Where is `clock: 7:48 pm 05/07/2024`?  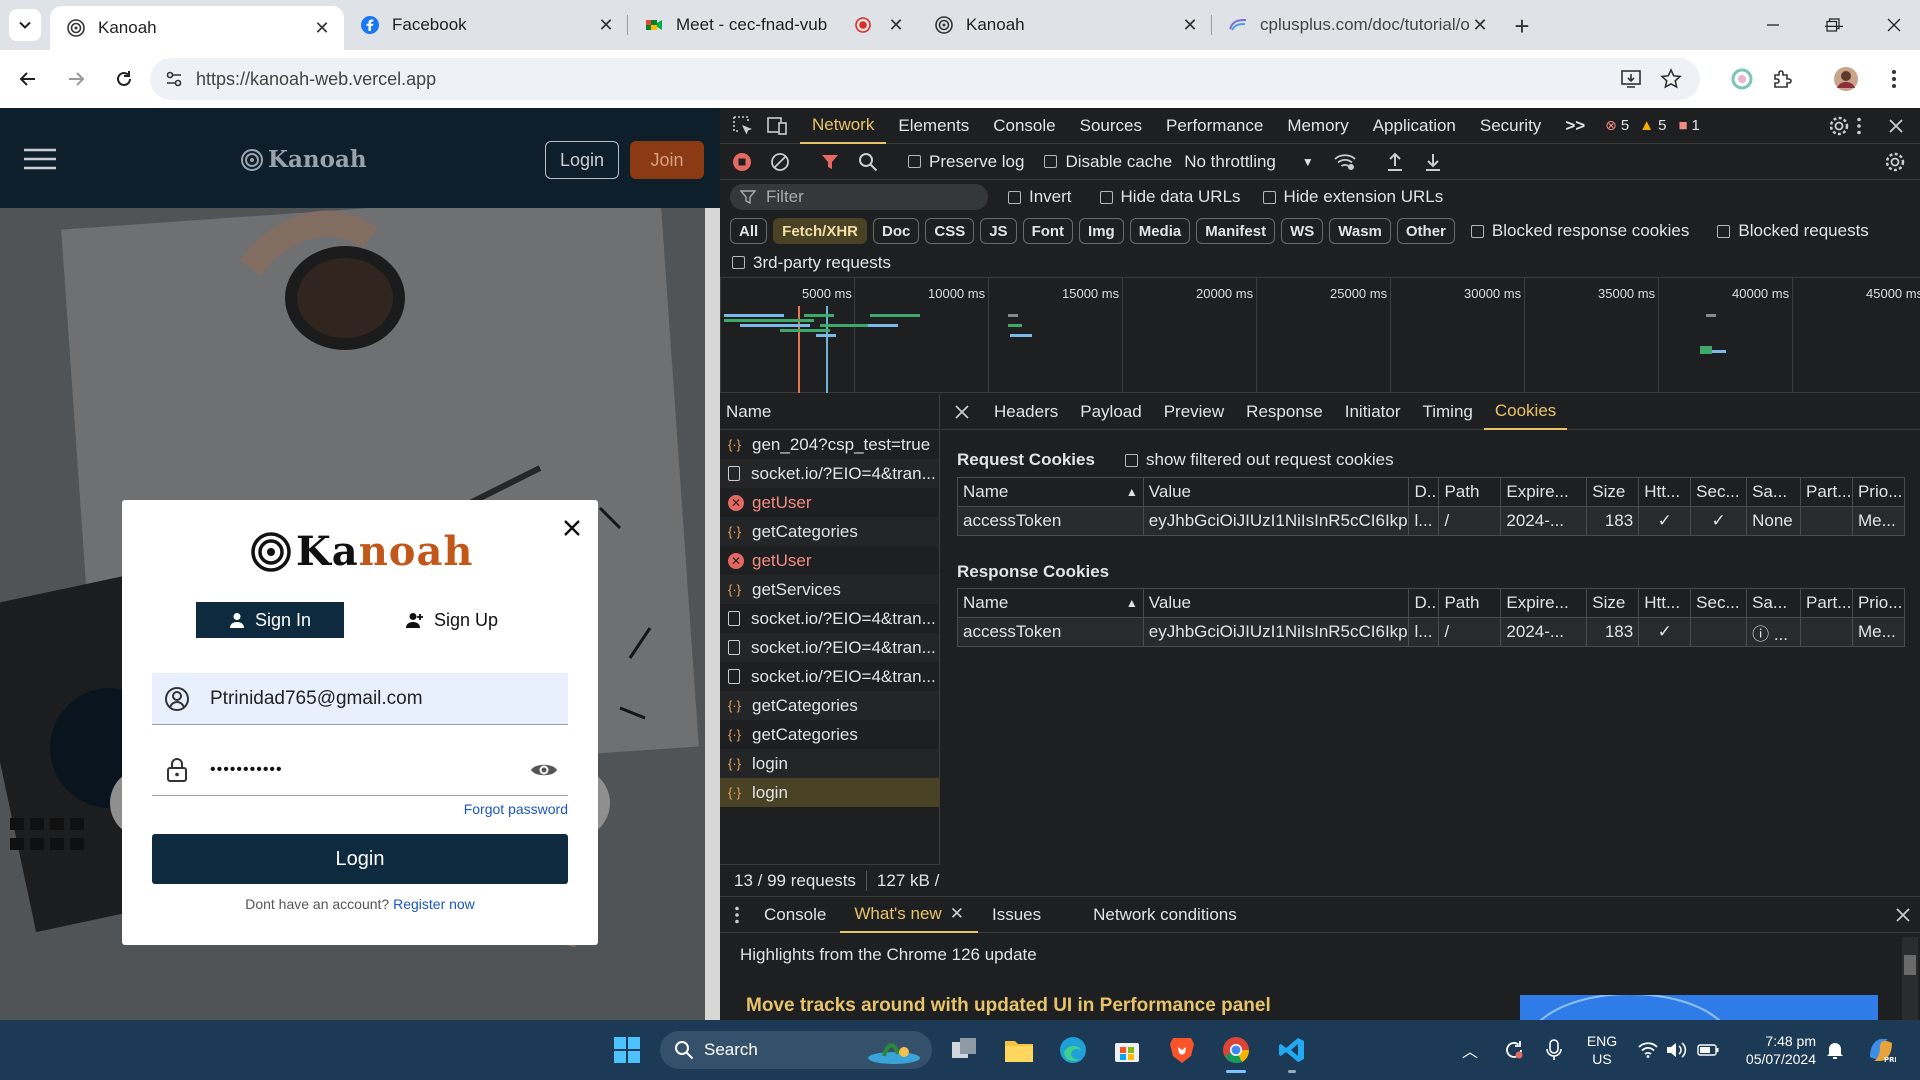 clock: 7:48 pm 05/07/2024 is located at coordinates (1771, 1050).